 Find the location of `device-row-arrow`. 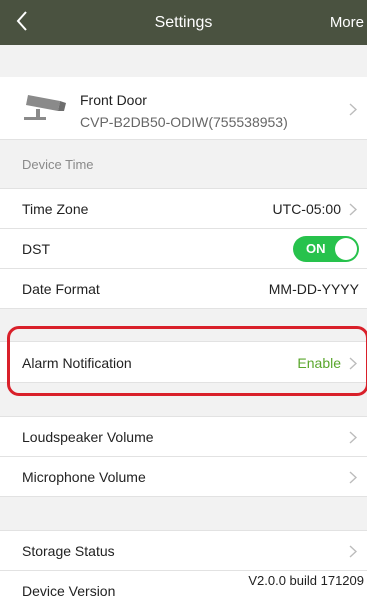

device-row-arrow is located at coordinates (353, 109).